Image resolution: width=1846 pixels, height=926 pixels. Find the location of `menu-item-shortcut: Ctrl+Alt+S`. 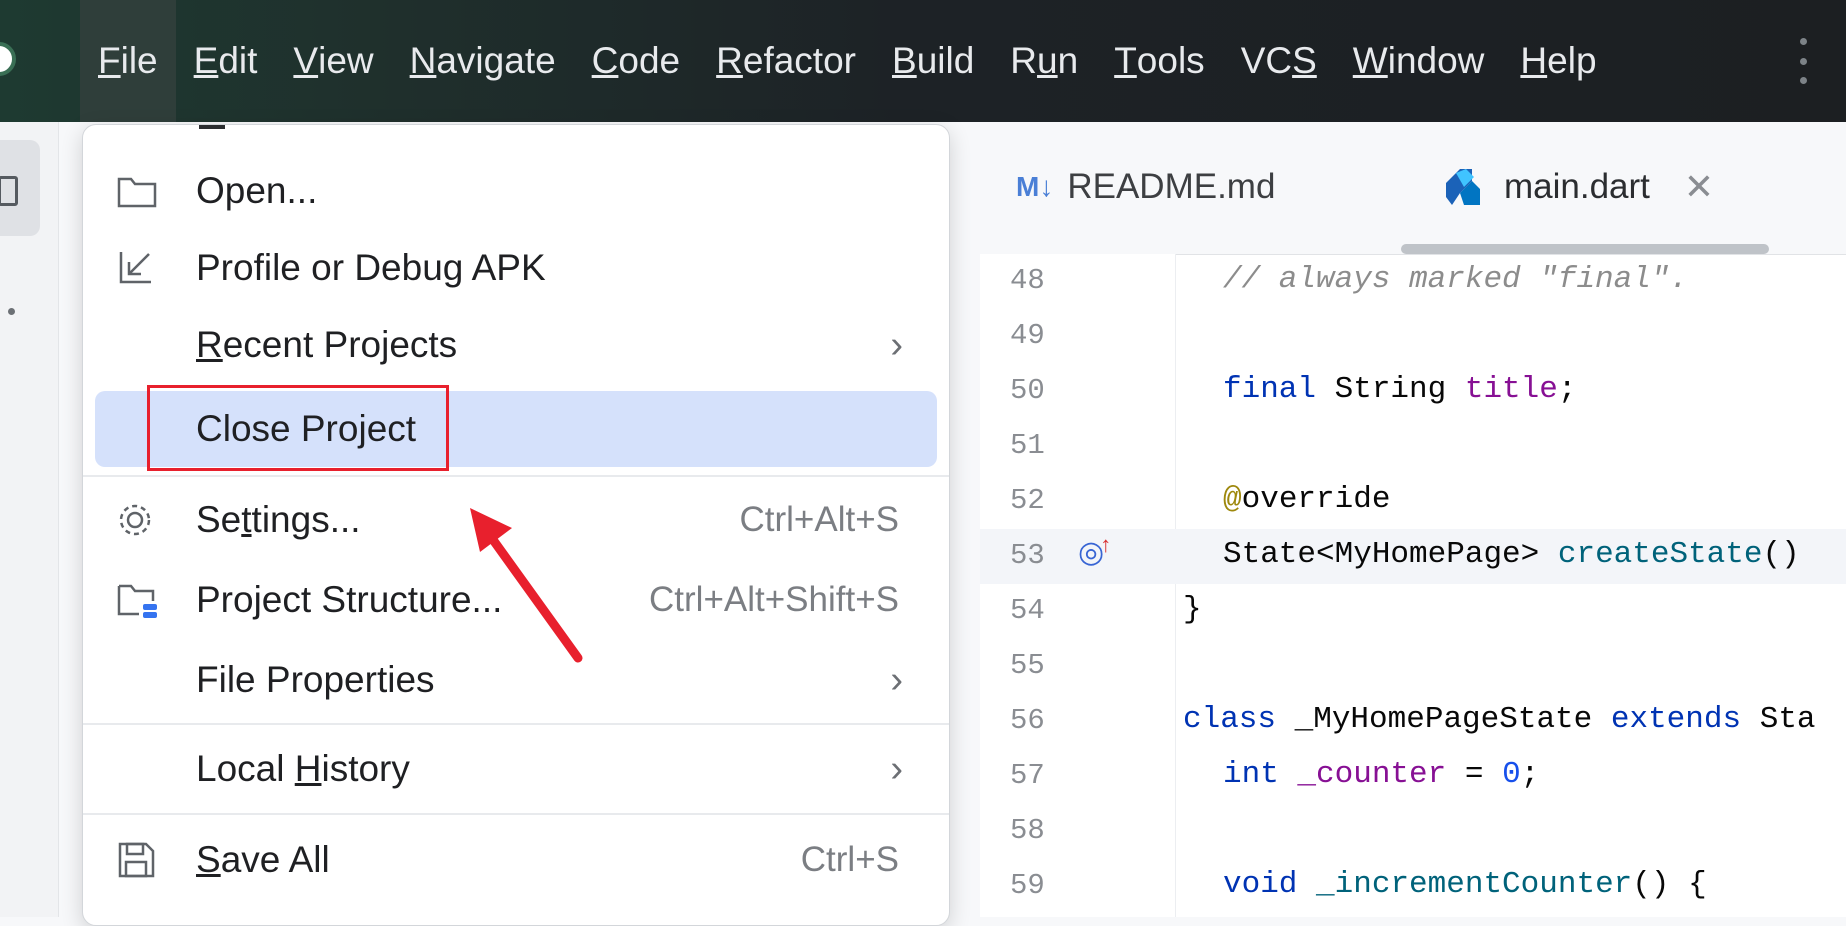

menu-item-shortcut: Ctrl+Alt+S is located at coordinates (819, 519).